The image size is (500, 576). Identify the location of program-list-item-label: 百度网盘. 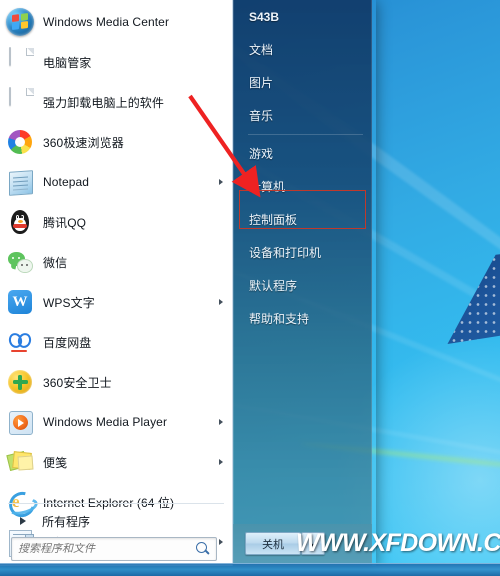
(67, 342).